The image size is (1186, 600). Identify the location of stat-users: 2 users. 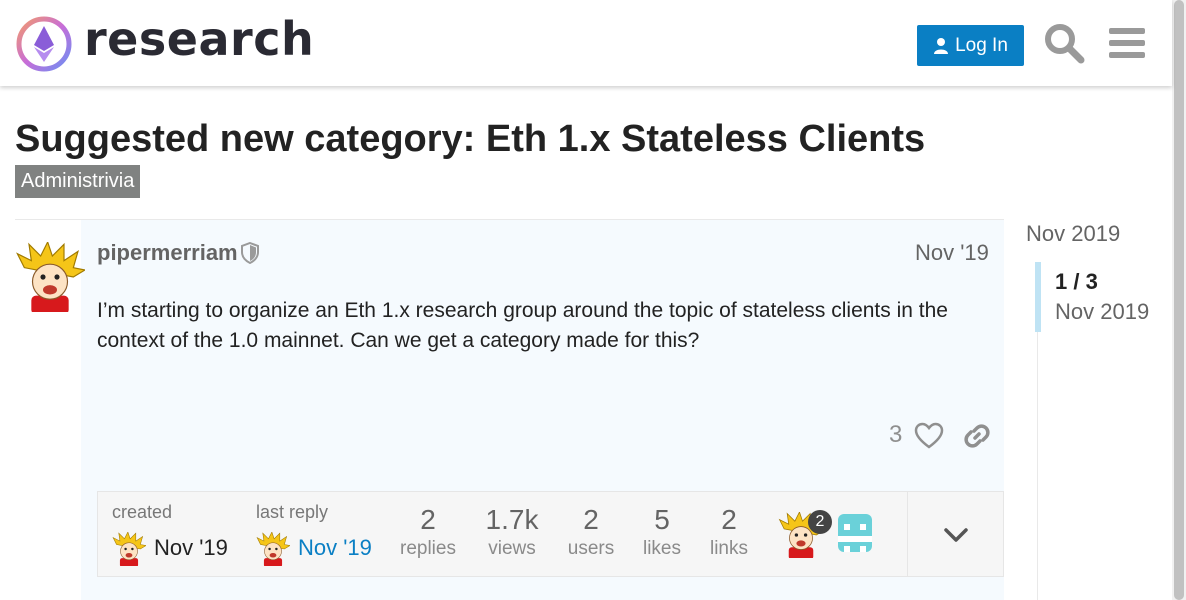
(591, 533).